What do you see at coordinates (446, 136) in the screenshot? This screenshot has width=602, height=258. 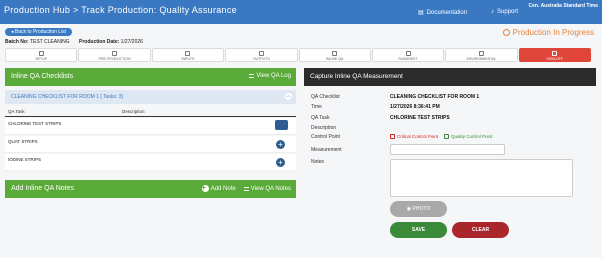 I see `quality-icon` at bounding box center [446, 136].